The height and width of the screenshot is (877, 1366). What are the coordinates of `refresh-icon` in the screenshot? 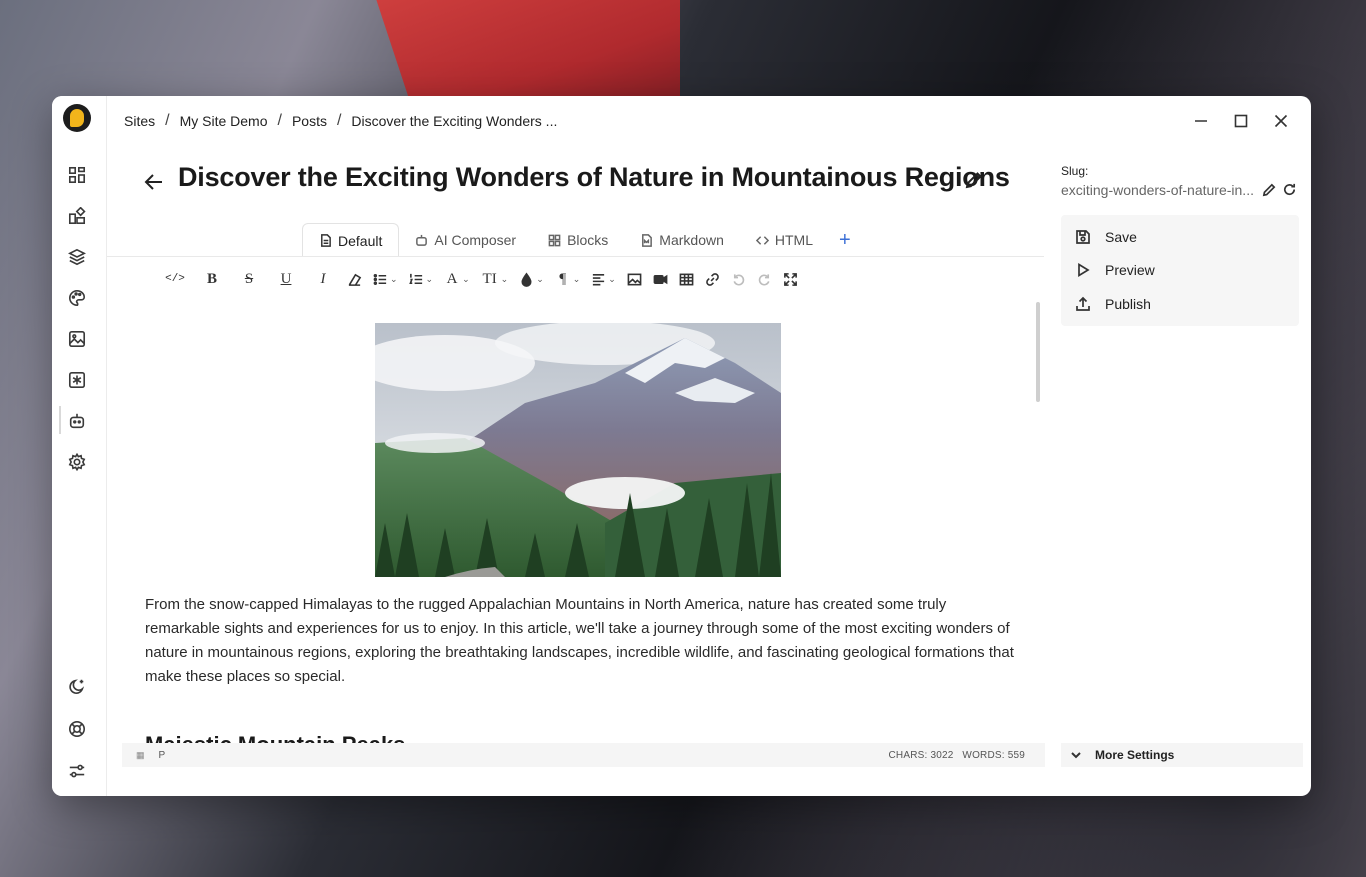 It's located at (1290, 189).